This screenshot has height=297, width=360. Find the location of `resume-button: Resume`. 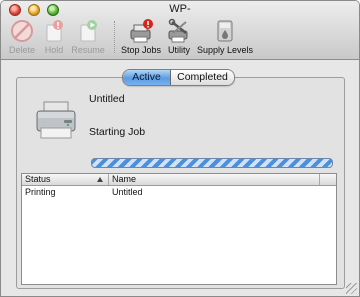

resume-button: Resume is located at coordinates (88, 38).